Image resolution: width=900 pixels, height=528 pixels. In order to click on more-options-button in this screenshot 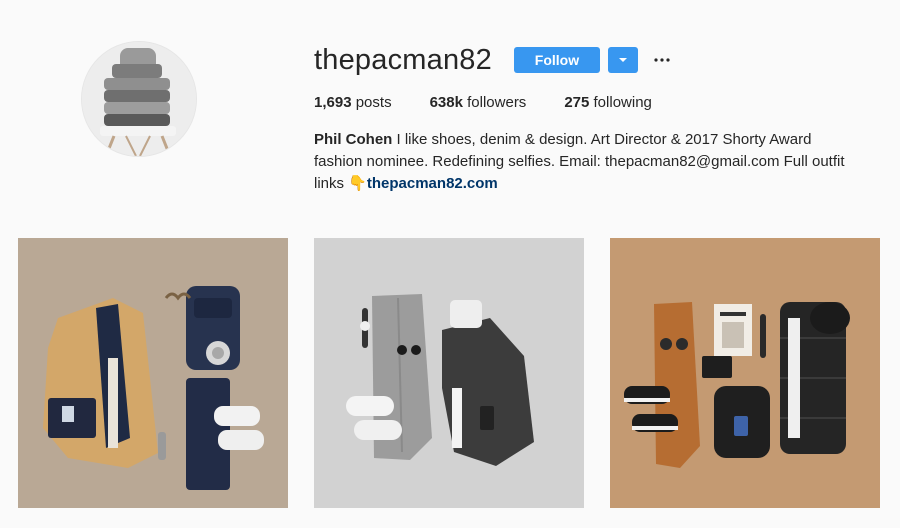, I will do `click(662, 60)`.